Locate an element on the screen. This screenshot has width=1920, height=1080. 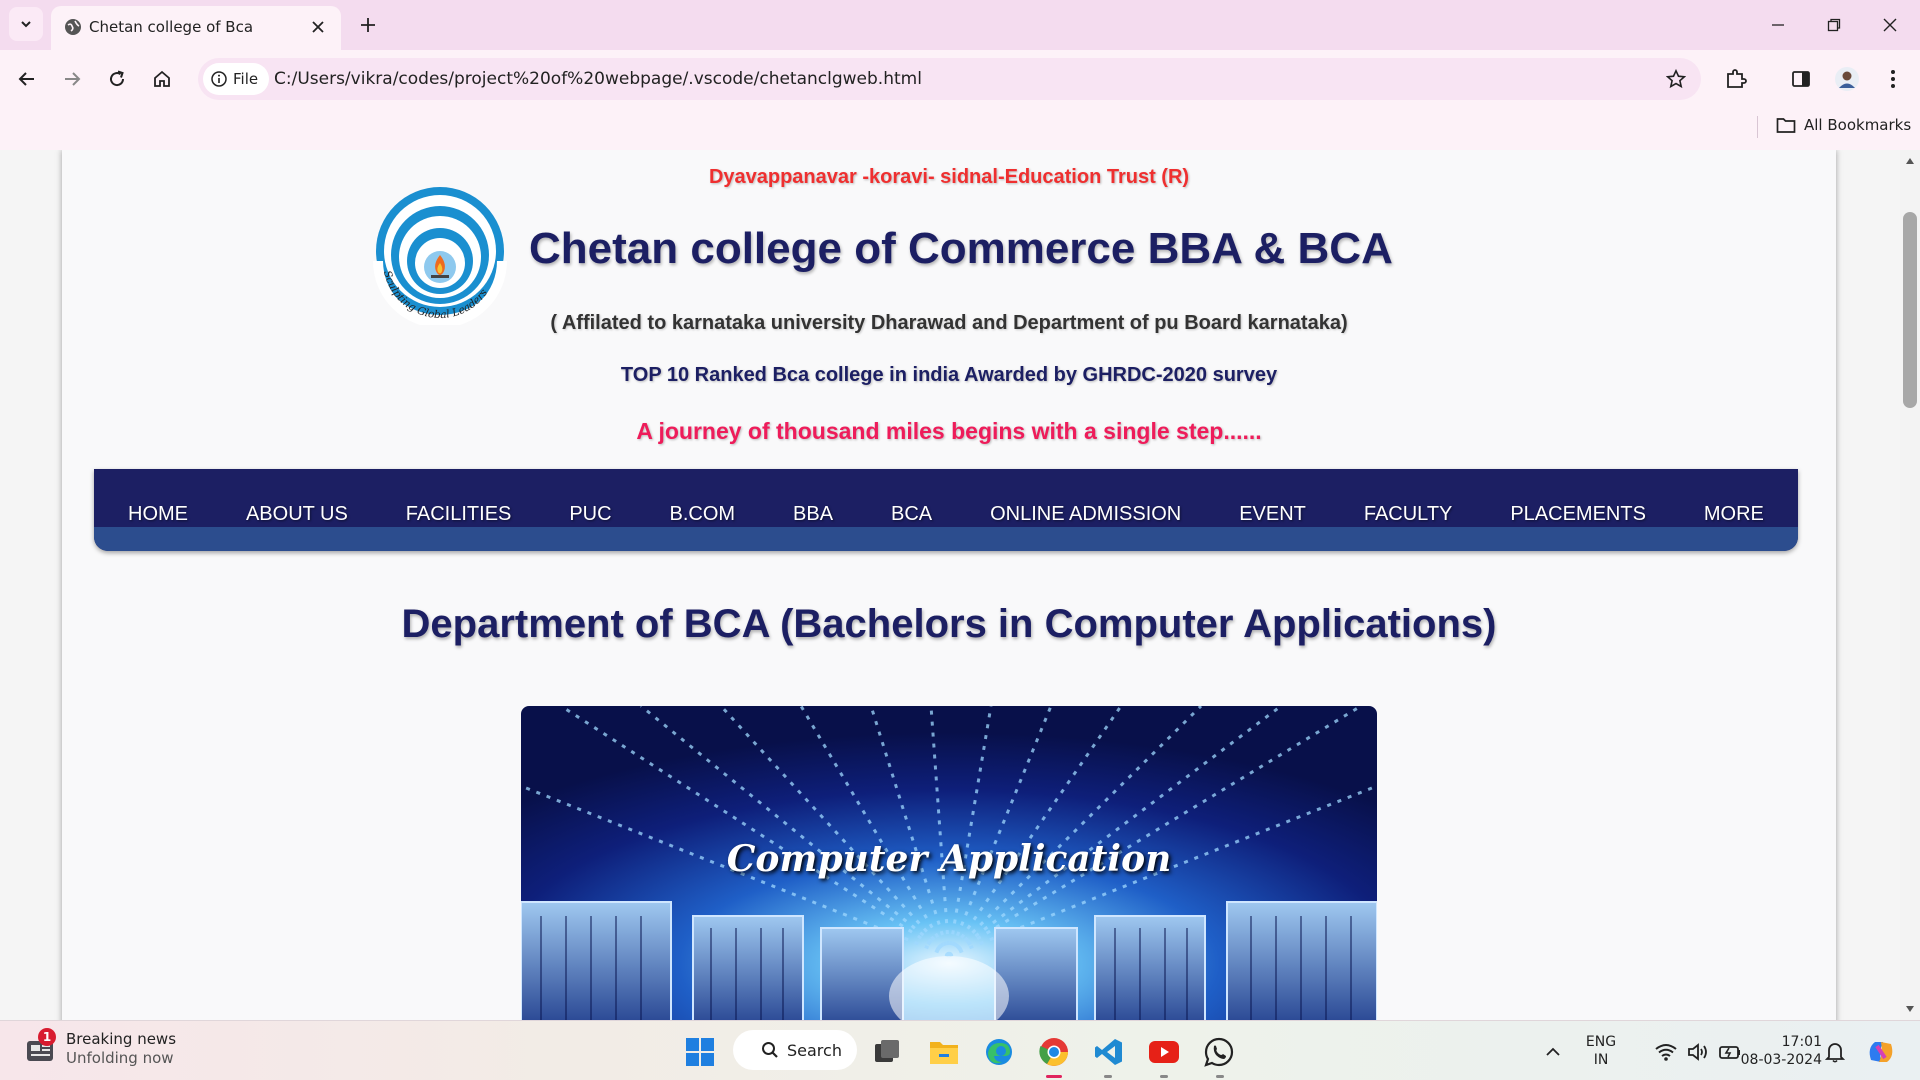
scroll-up-arrow is located at coordinates (1910, 161).